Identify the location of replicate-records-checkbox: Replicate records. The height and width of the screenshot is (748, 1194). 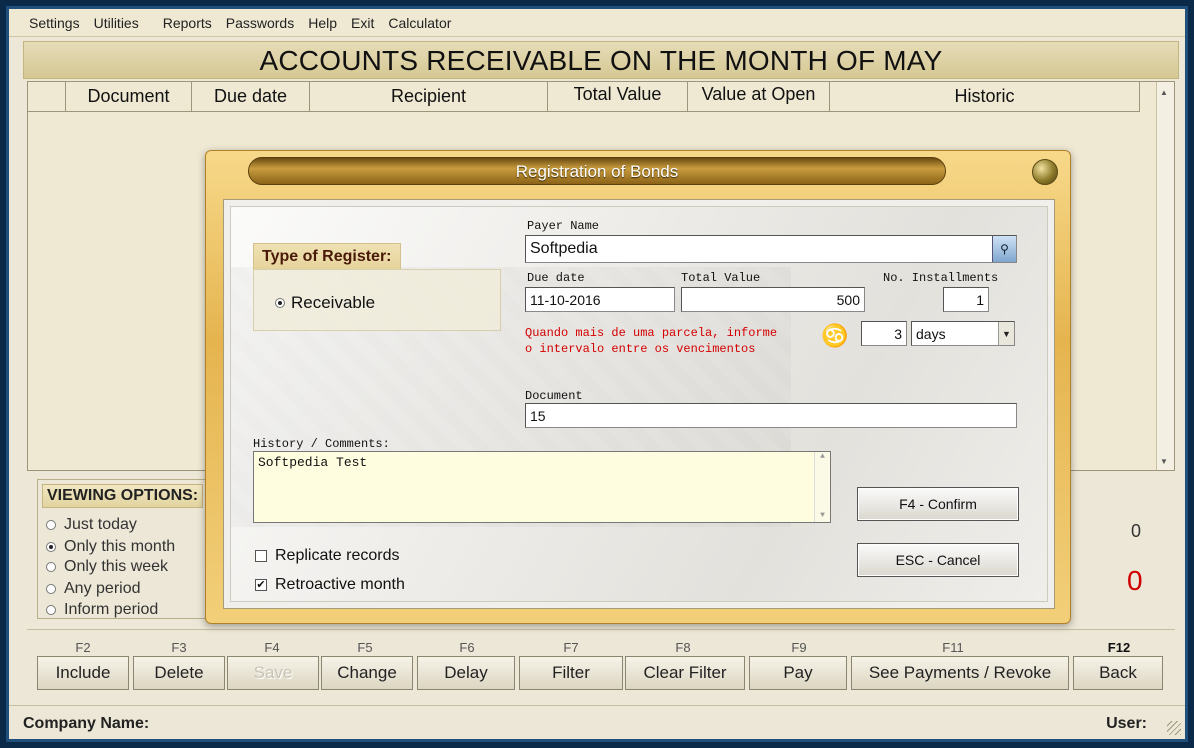
(327, 556).